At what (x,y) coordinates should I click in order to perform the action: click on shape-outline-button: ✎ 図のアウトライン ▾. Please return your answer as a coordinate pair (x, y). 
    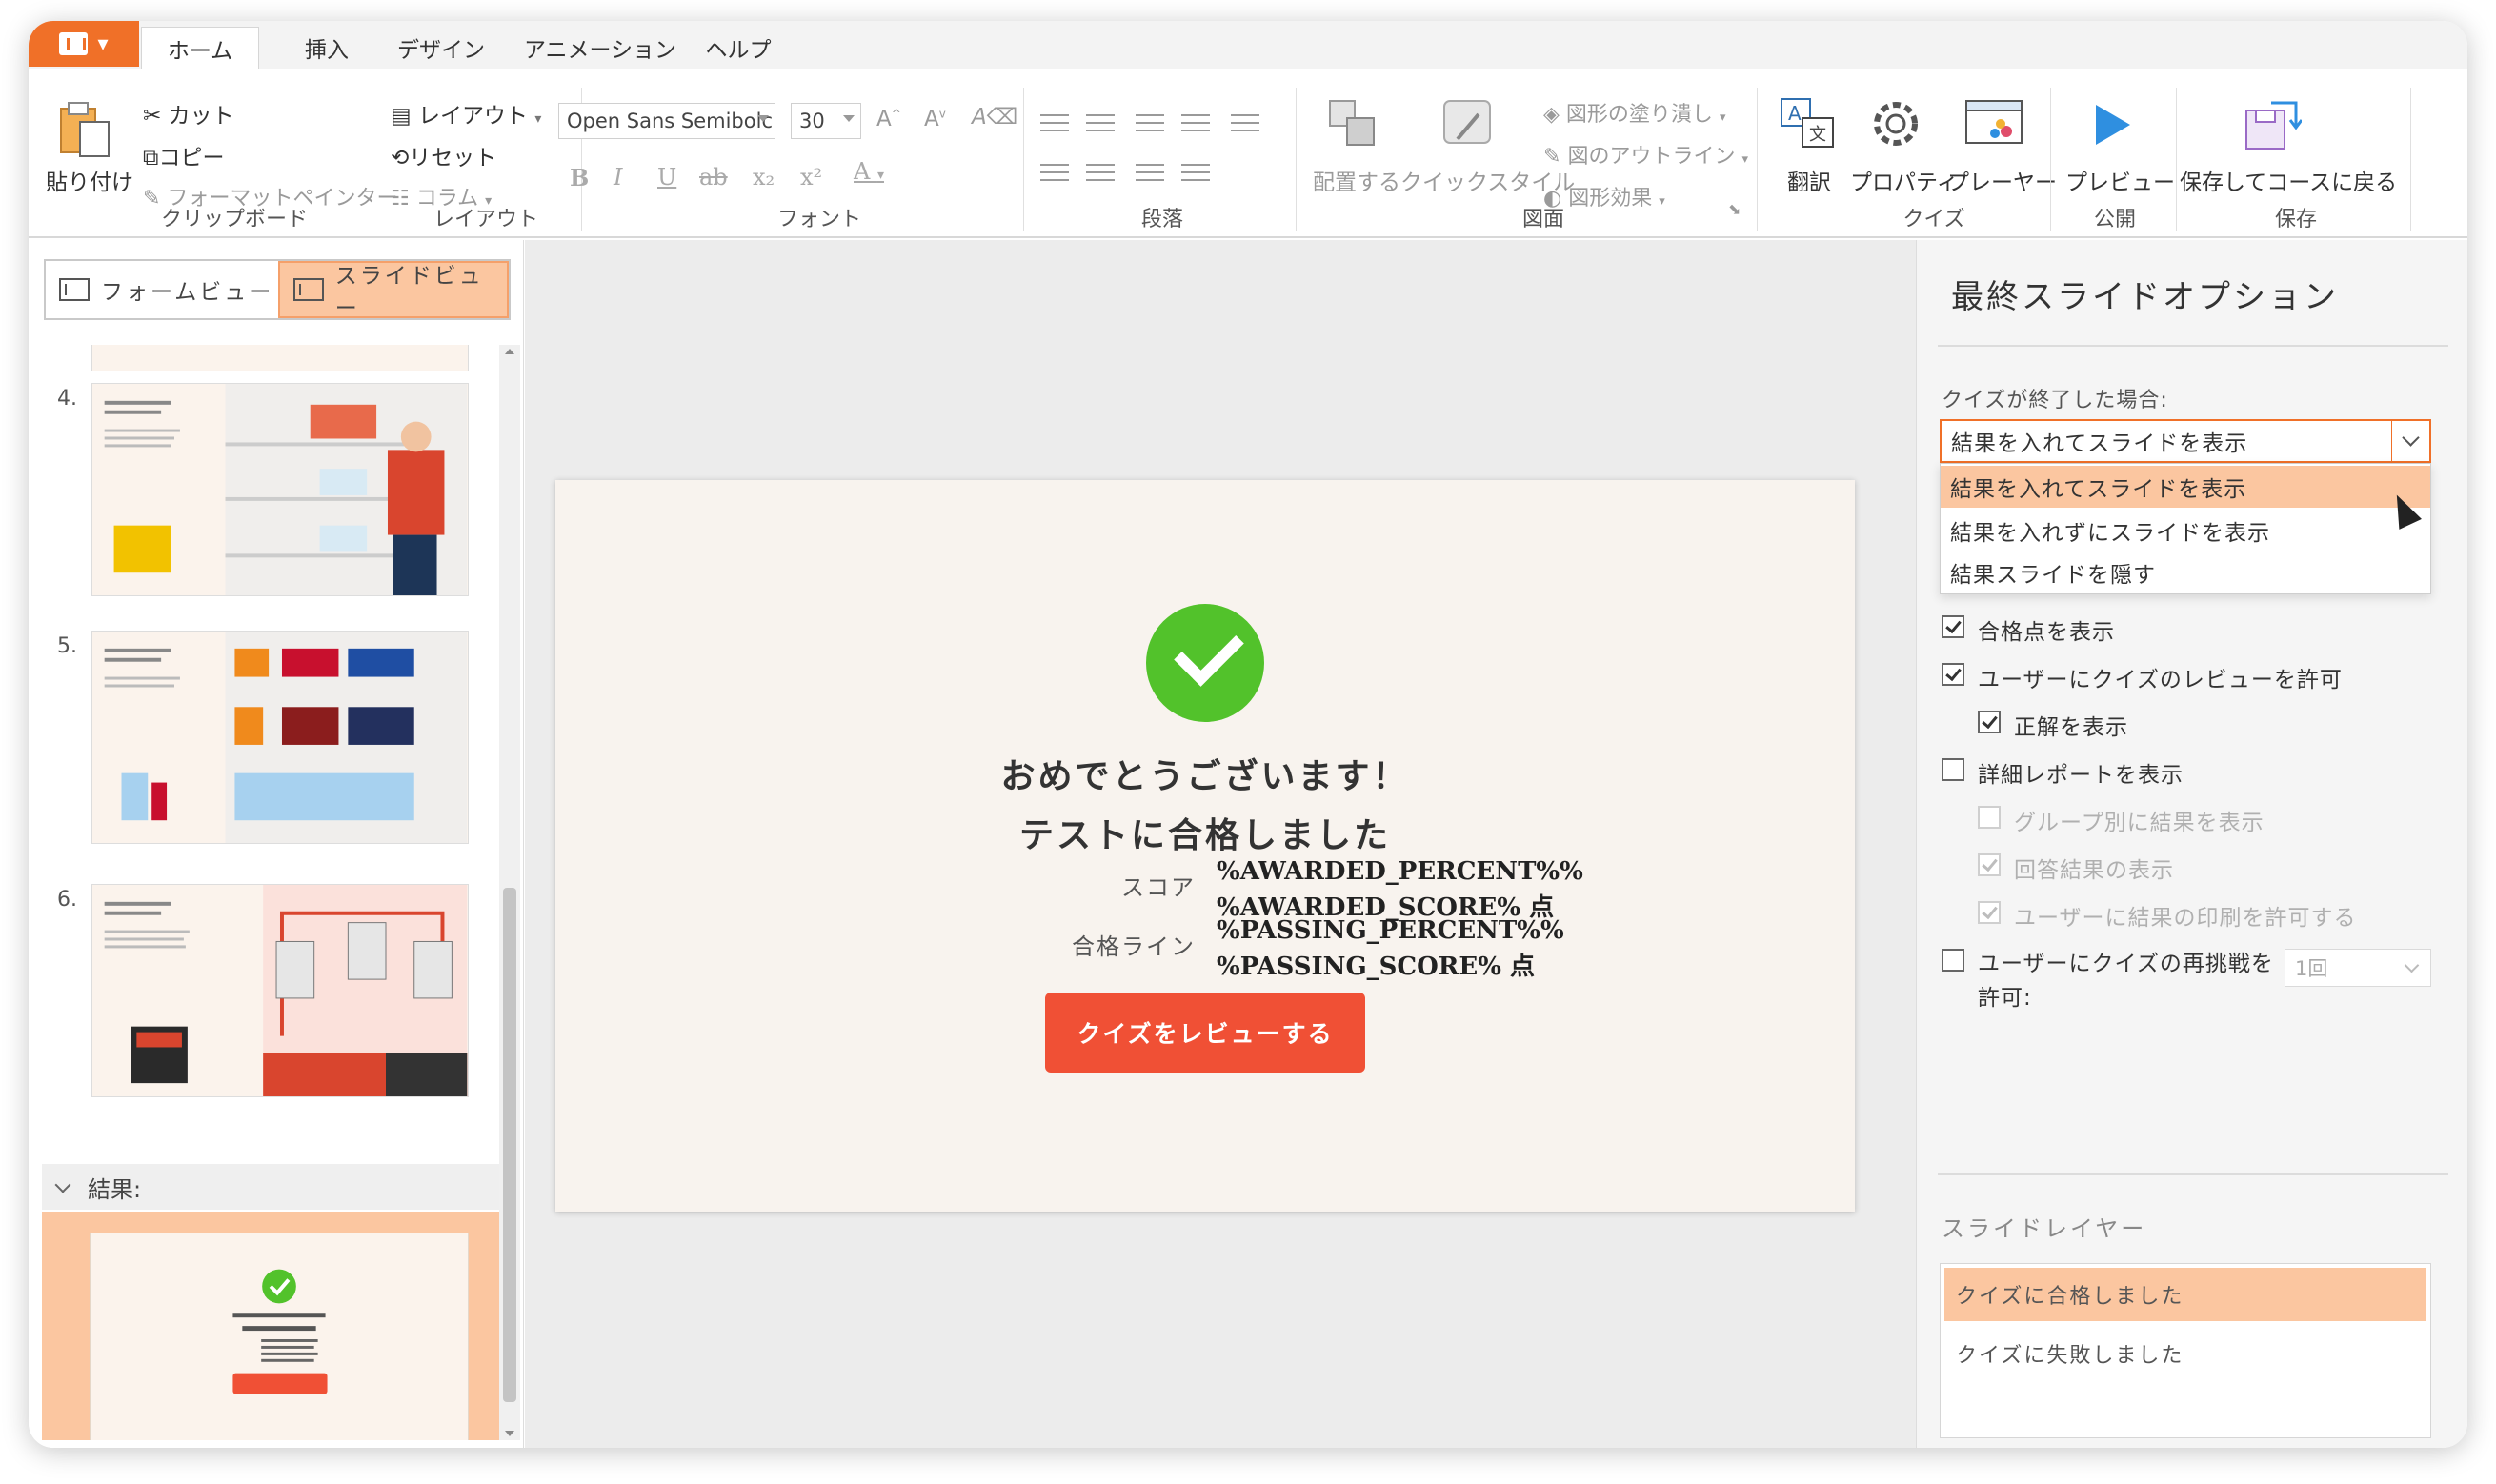
    Looking at the image, I should click on (1645, 155).